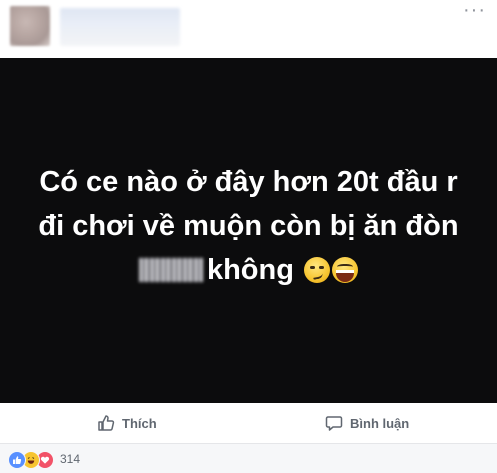 This screenshot has height=473, width=497. What do you see at coordinates (17, 459) in the screenshot?
I see `like-reaction-icon` at bounding box center [17, 459].